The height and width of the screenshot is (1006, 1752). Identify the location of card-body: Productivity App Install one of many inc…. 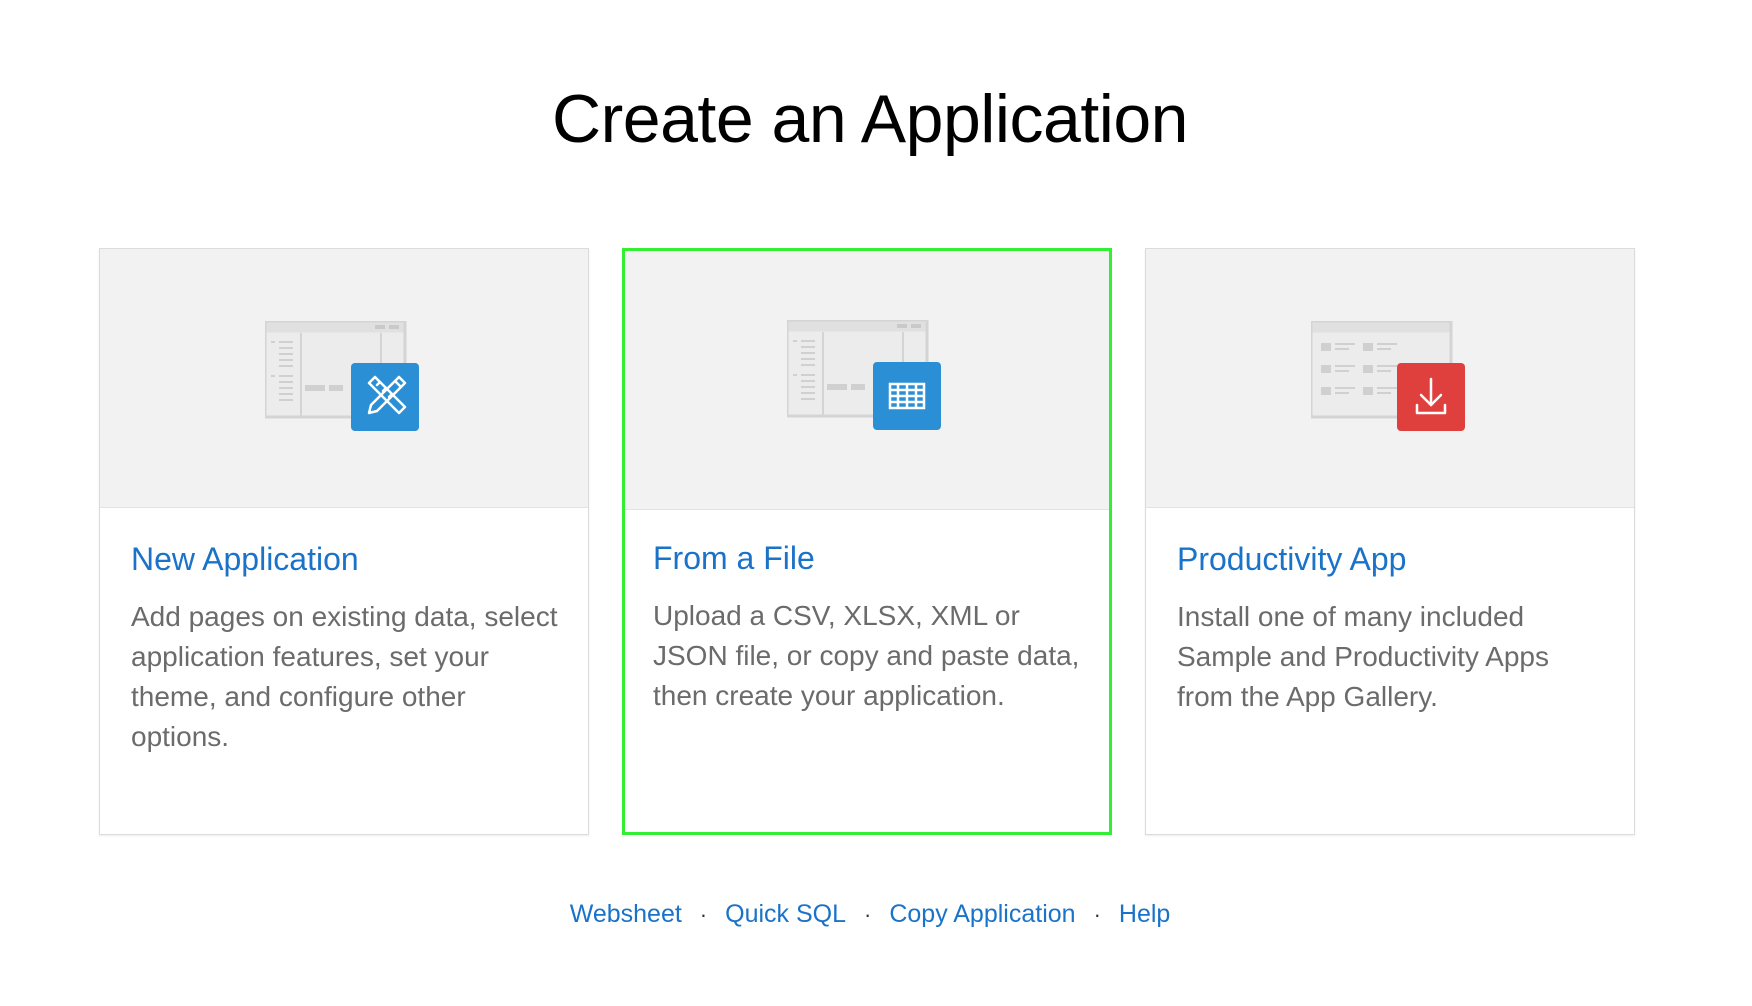
(1393, 627).